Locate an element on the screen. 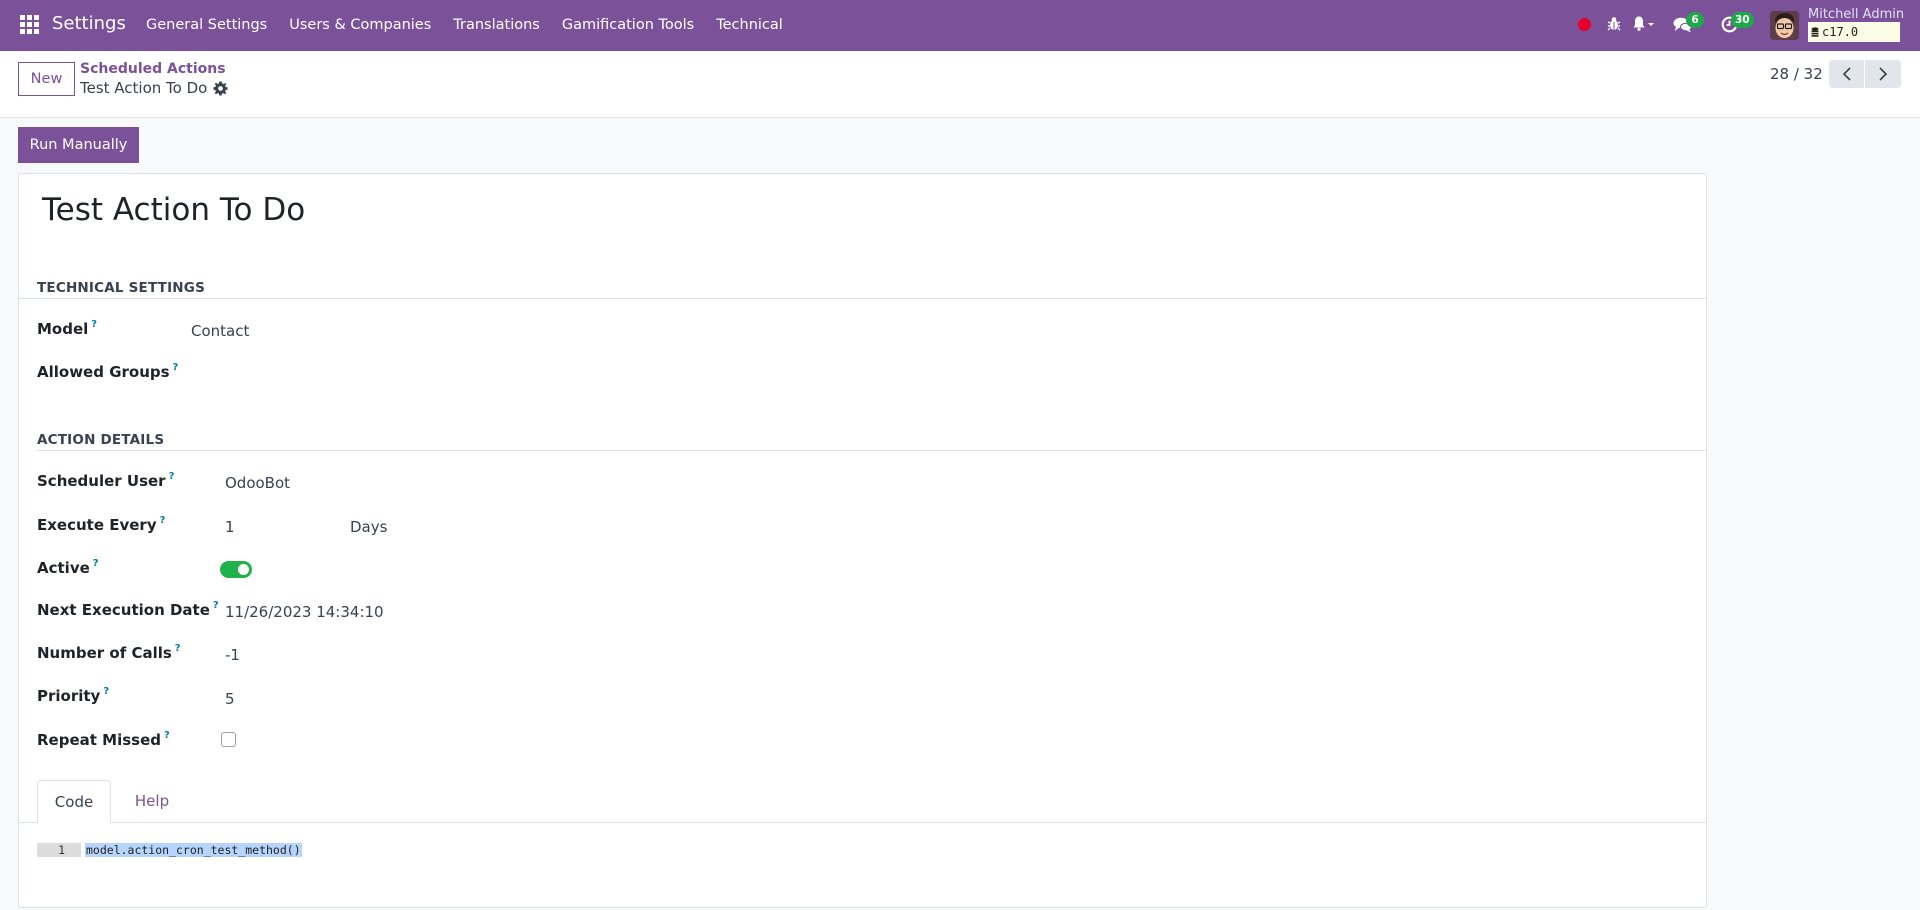 The image size is (1920, 910). section-action-details: ACTION DETAILS is located at coordinates (101, 440).